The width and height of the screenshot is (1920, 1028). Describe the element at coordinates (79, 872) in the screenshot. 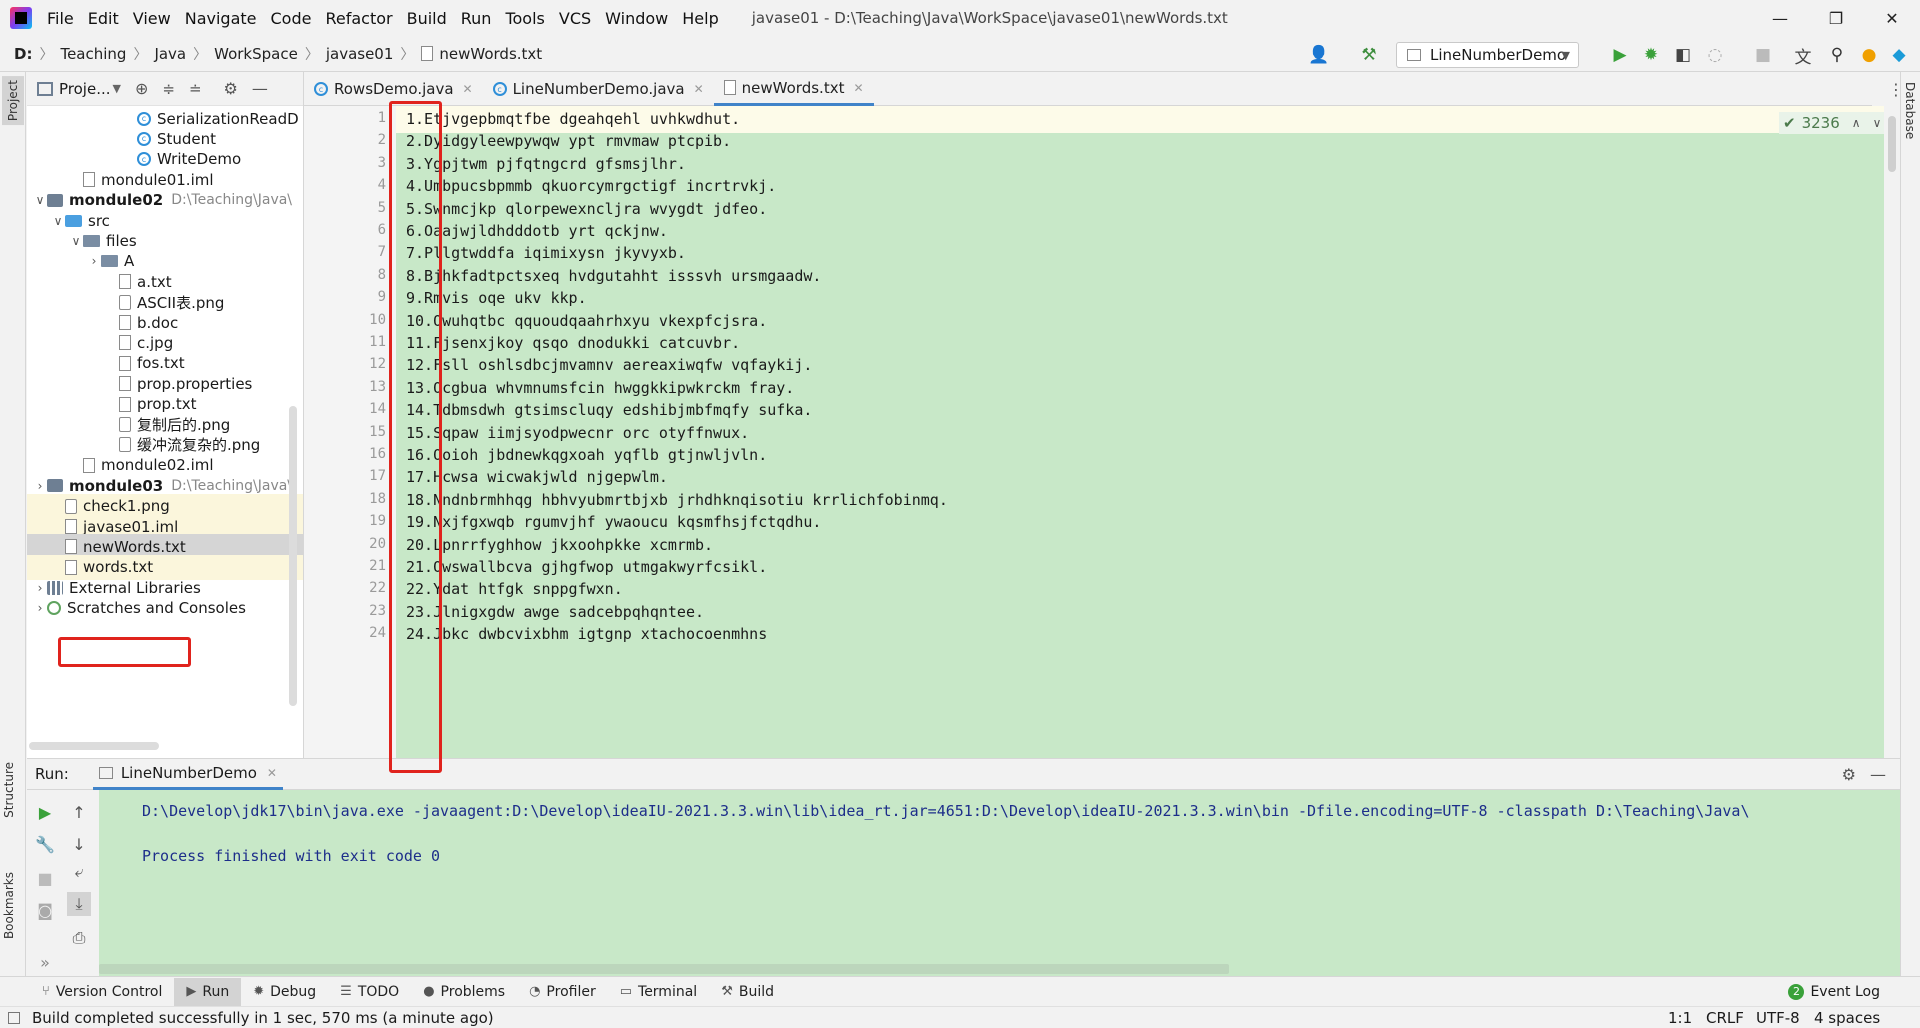

I see `soft-wrap-icon: ⤶` at that location.